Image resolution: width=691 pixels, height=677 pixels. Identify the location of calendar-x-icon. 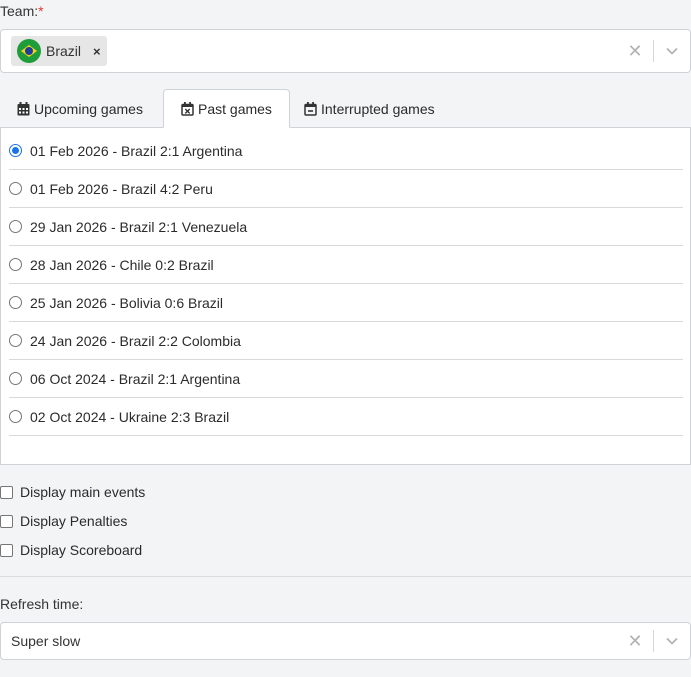
(187, 108).